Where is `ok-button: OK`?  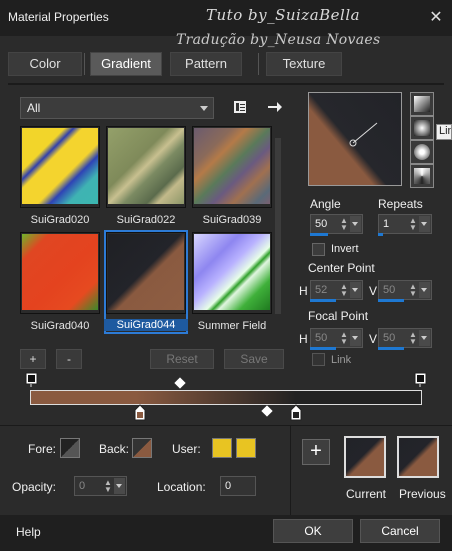
ok-button: OK is located at coordinates (313, 531).